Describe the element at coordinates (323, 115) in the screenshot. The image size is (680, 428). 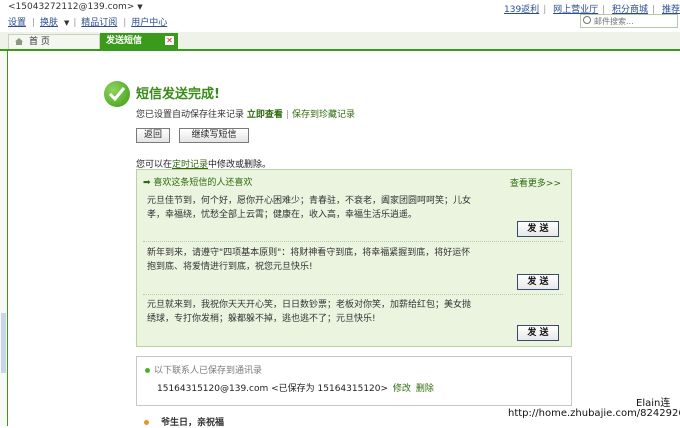
I see `save-to-fav-link: 保存到珍藏记录` at that location.